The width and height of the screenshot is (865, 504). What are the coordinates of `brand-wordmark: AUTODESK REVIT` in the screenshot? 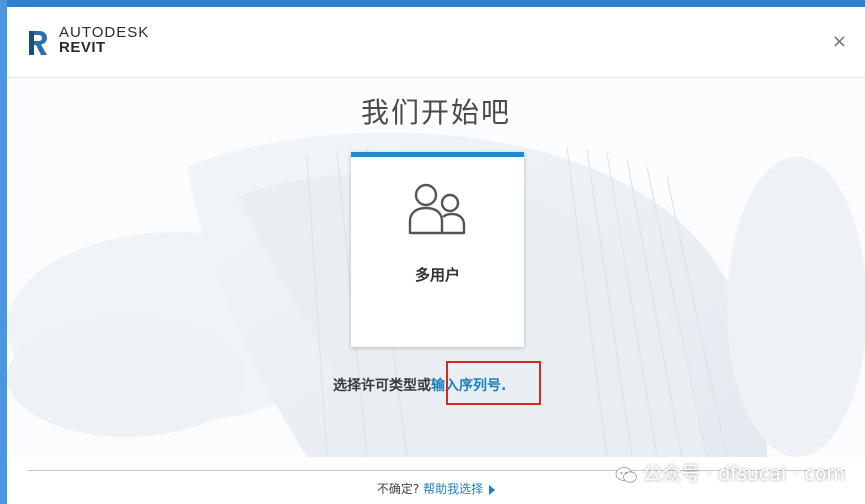 It's located at (104, 40).